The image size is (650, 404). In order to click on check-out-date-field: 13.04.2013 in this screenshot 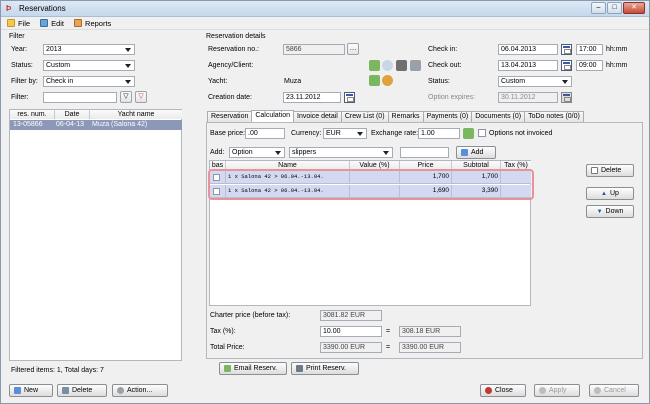, I will do `click(528, 65)`.